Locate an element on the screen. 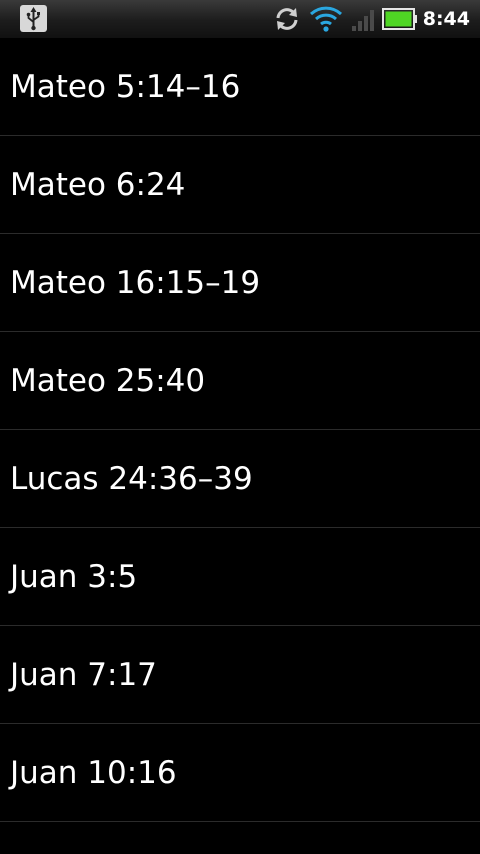  verse-label: Lucas 24:36–39 is located at coordinates (131, 478).